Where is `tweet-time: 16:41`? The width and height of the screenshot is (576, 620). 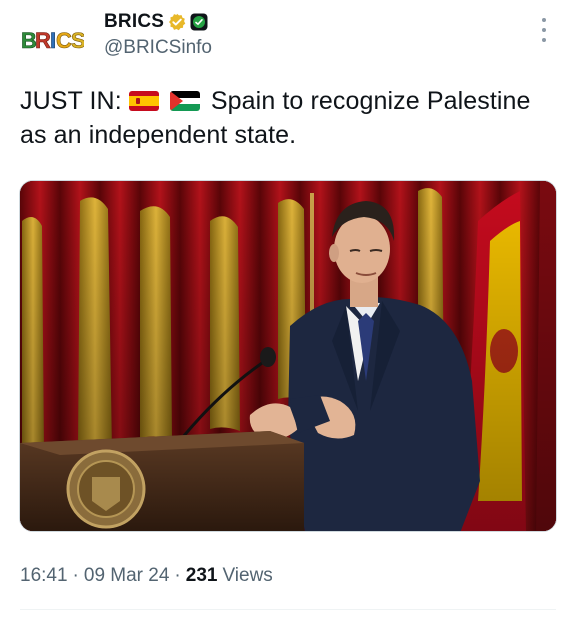 tweet-time: 16:41 is located at coordinates (44, 576).